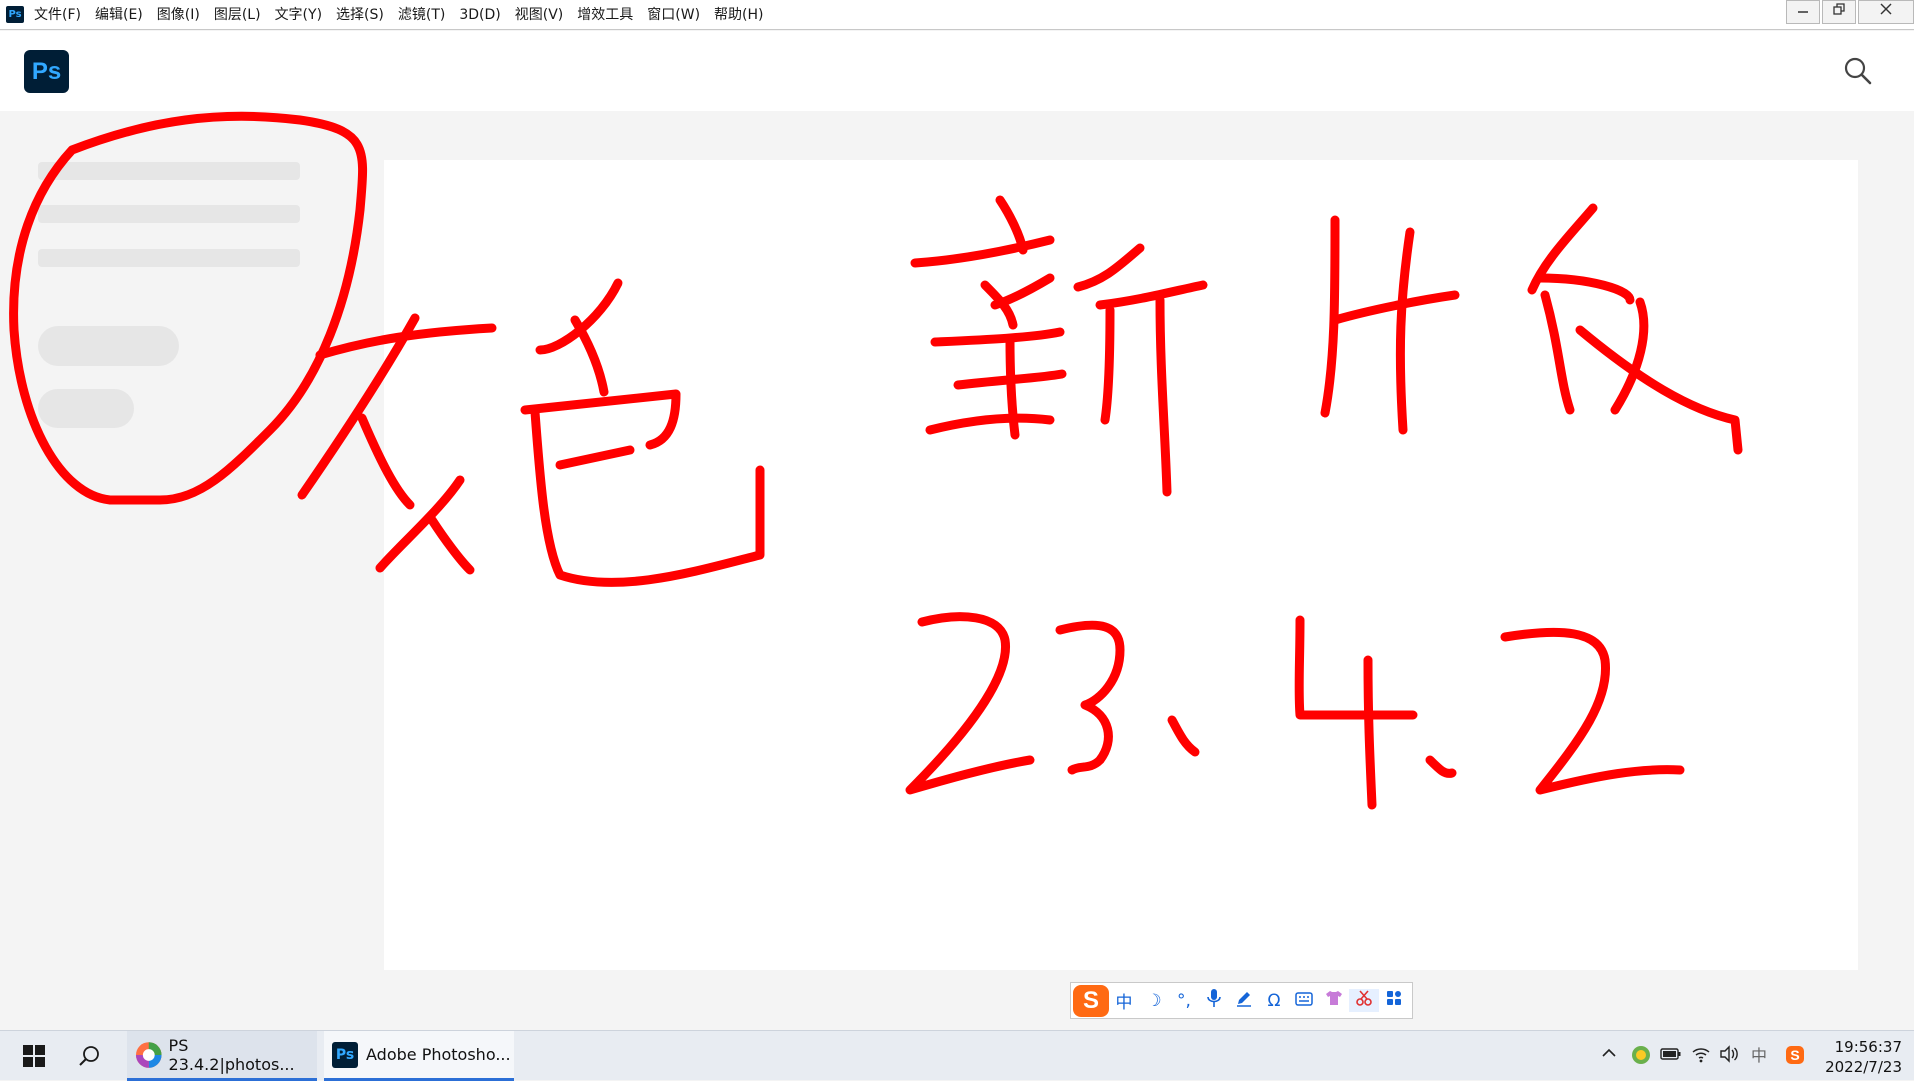 Image resolution: width=1914 pixels, height=1081 pixels. What do you see at coordinates (1184, 1001) in the screenshot?
I see `ime-punctuation: °,` at bounding box center [1184, 1001].